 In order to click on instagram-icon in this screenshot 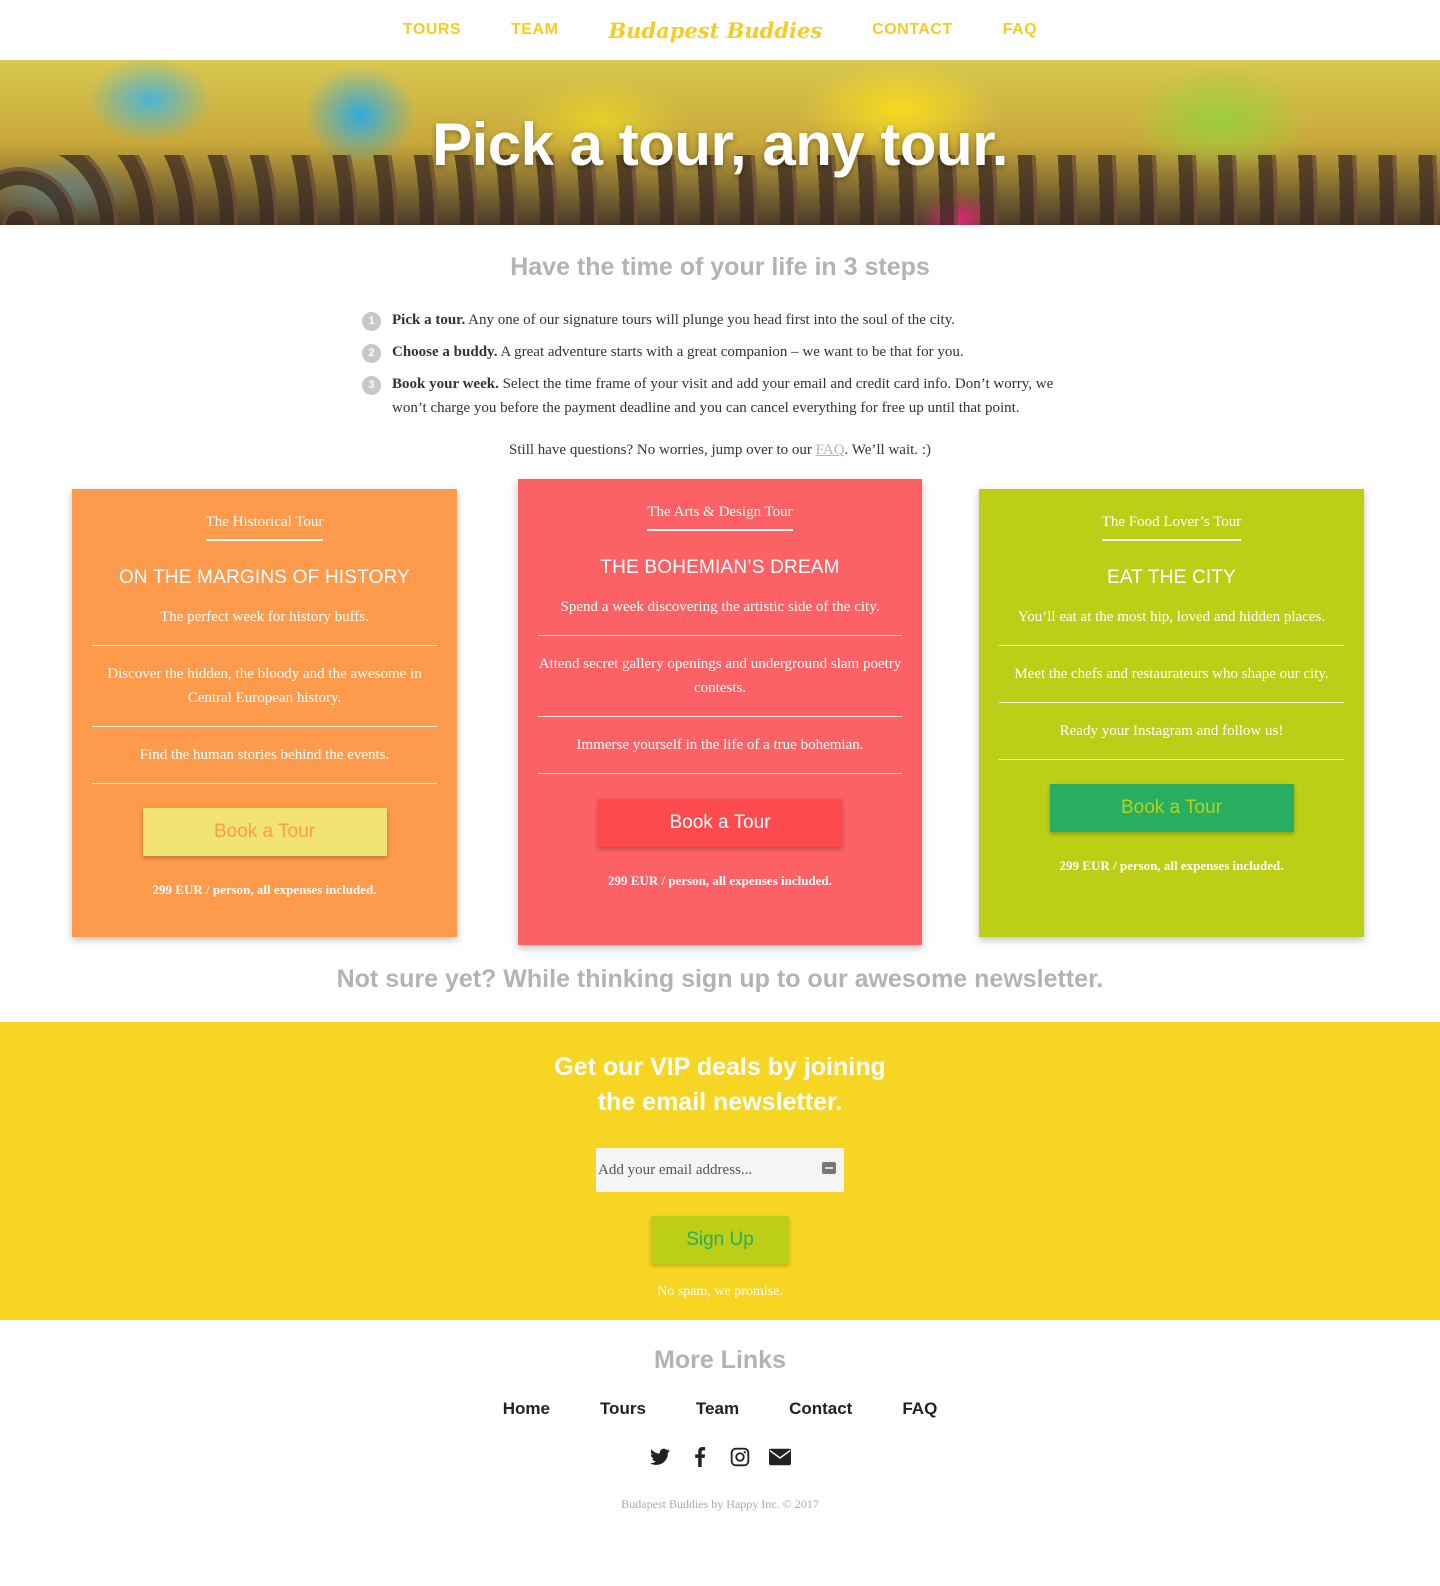, I will do `click(740, 1457)`.